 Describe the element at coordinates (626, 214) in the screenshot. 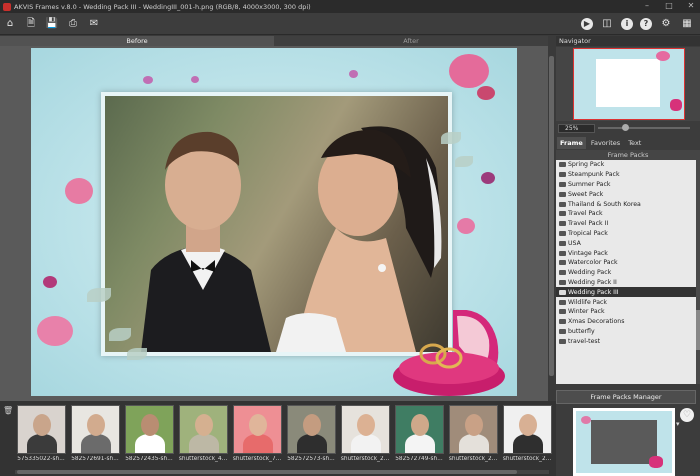

I see `frame-pack-item: Travel Pack` at that location.